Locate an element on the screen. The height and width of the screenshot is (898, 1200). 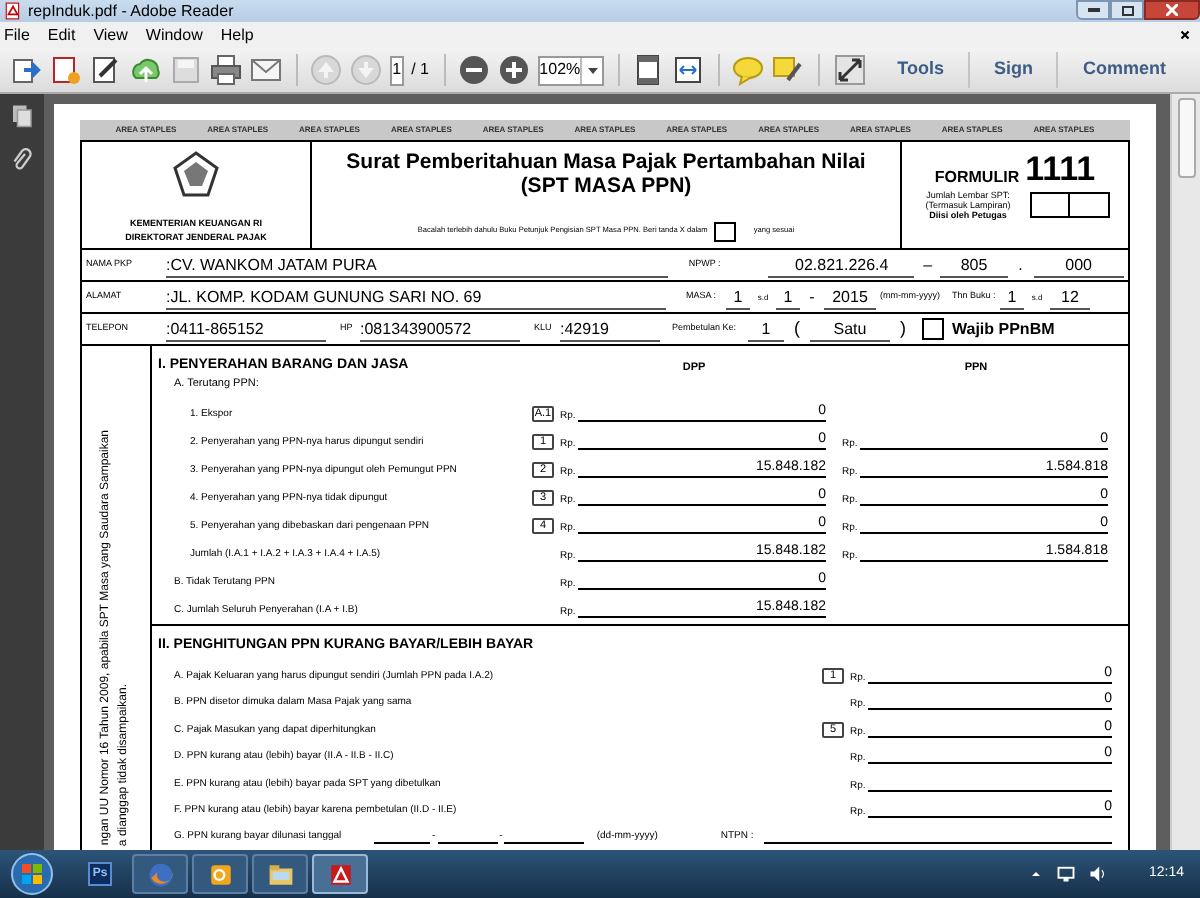
upload-icon is located at coordinates (146, 70).